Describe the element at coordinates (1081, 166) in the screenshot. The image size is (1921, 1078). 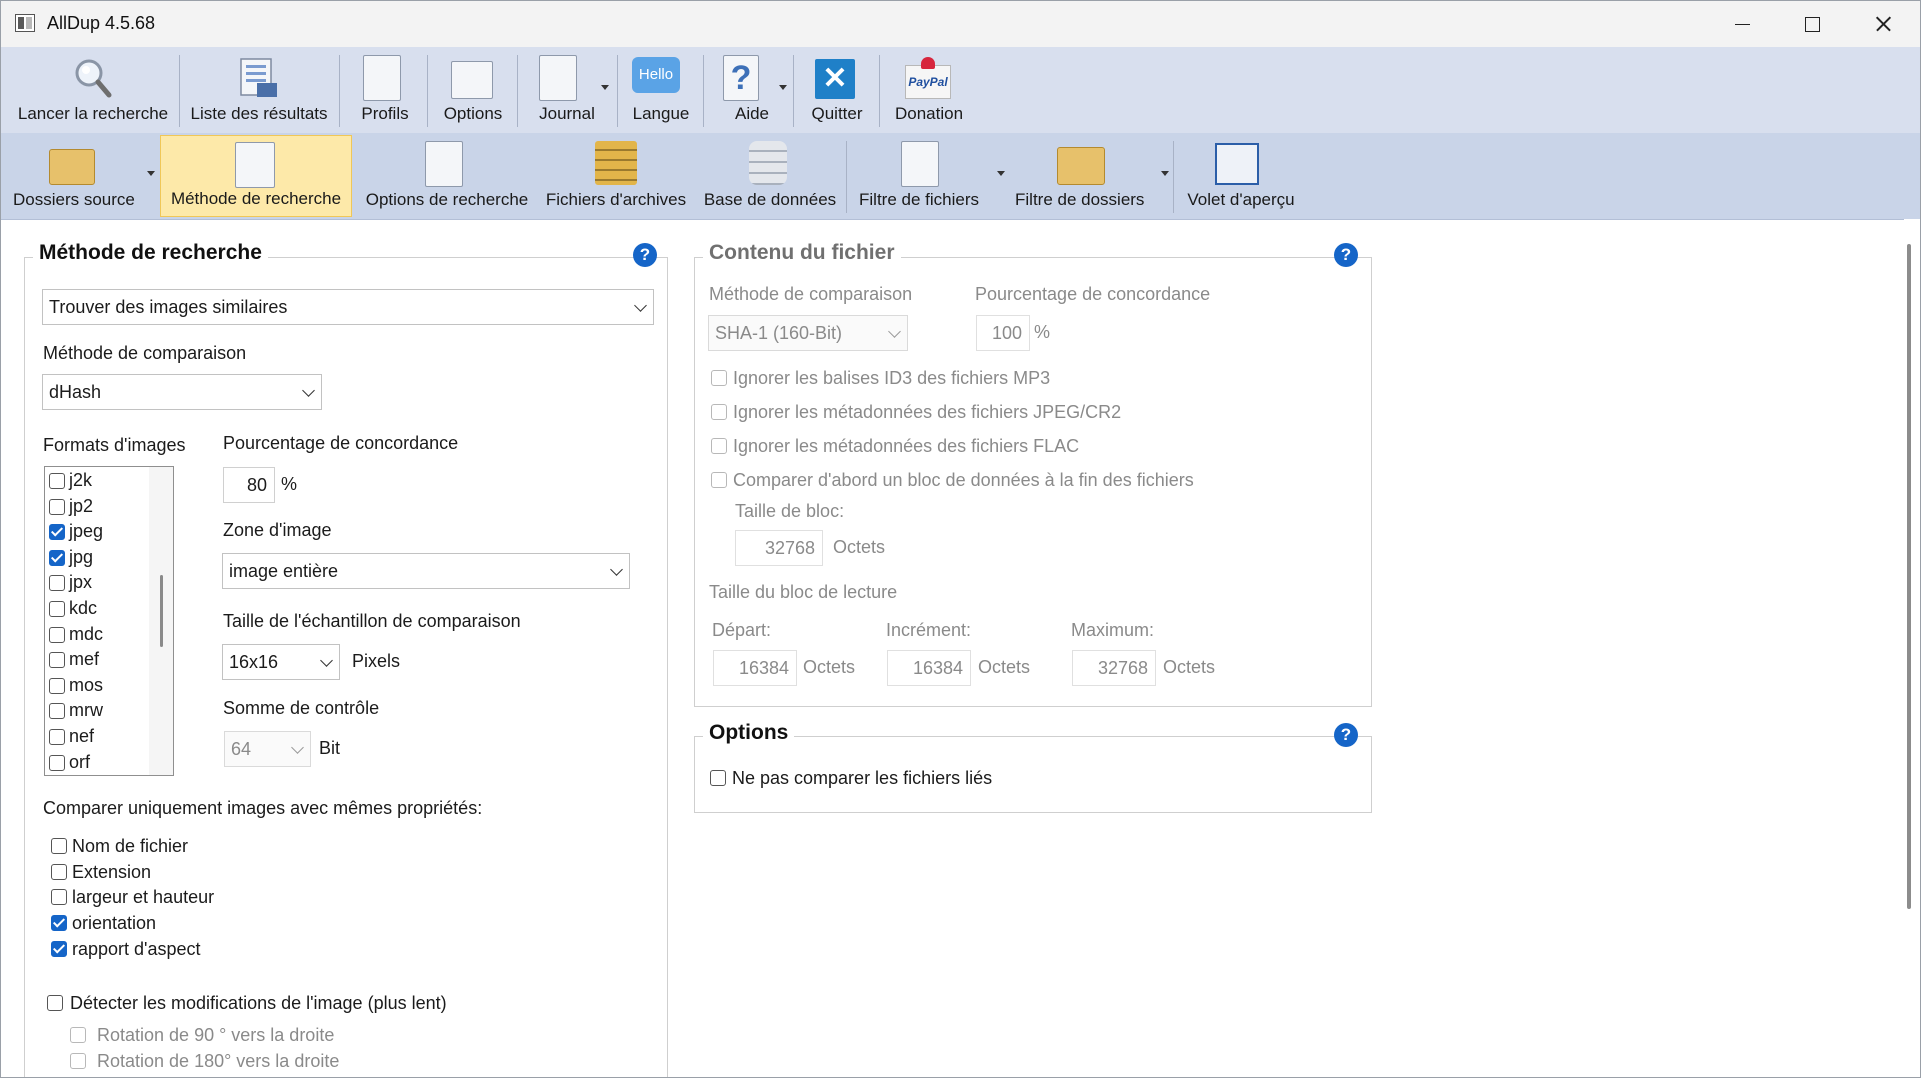
I see `folder-filter-icon` at that location.